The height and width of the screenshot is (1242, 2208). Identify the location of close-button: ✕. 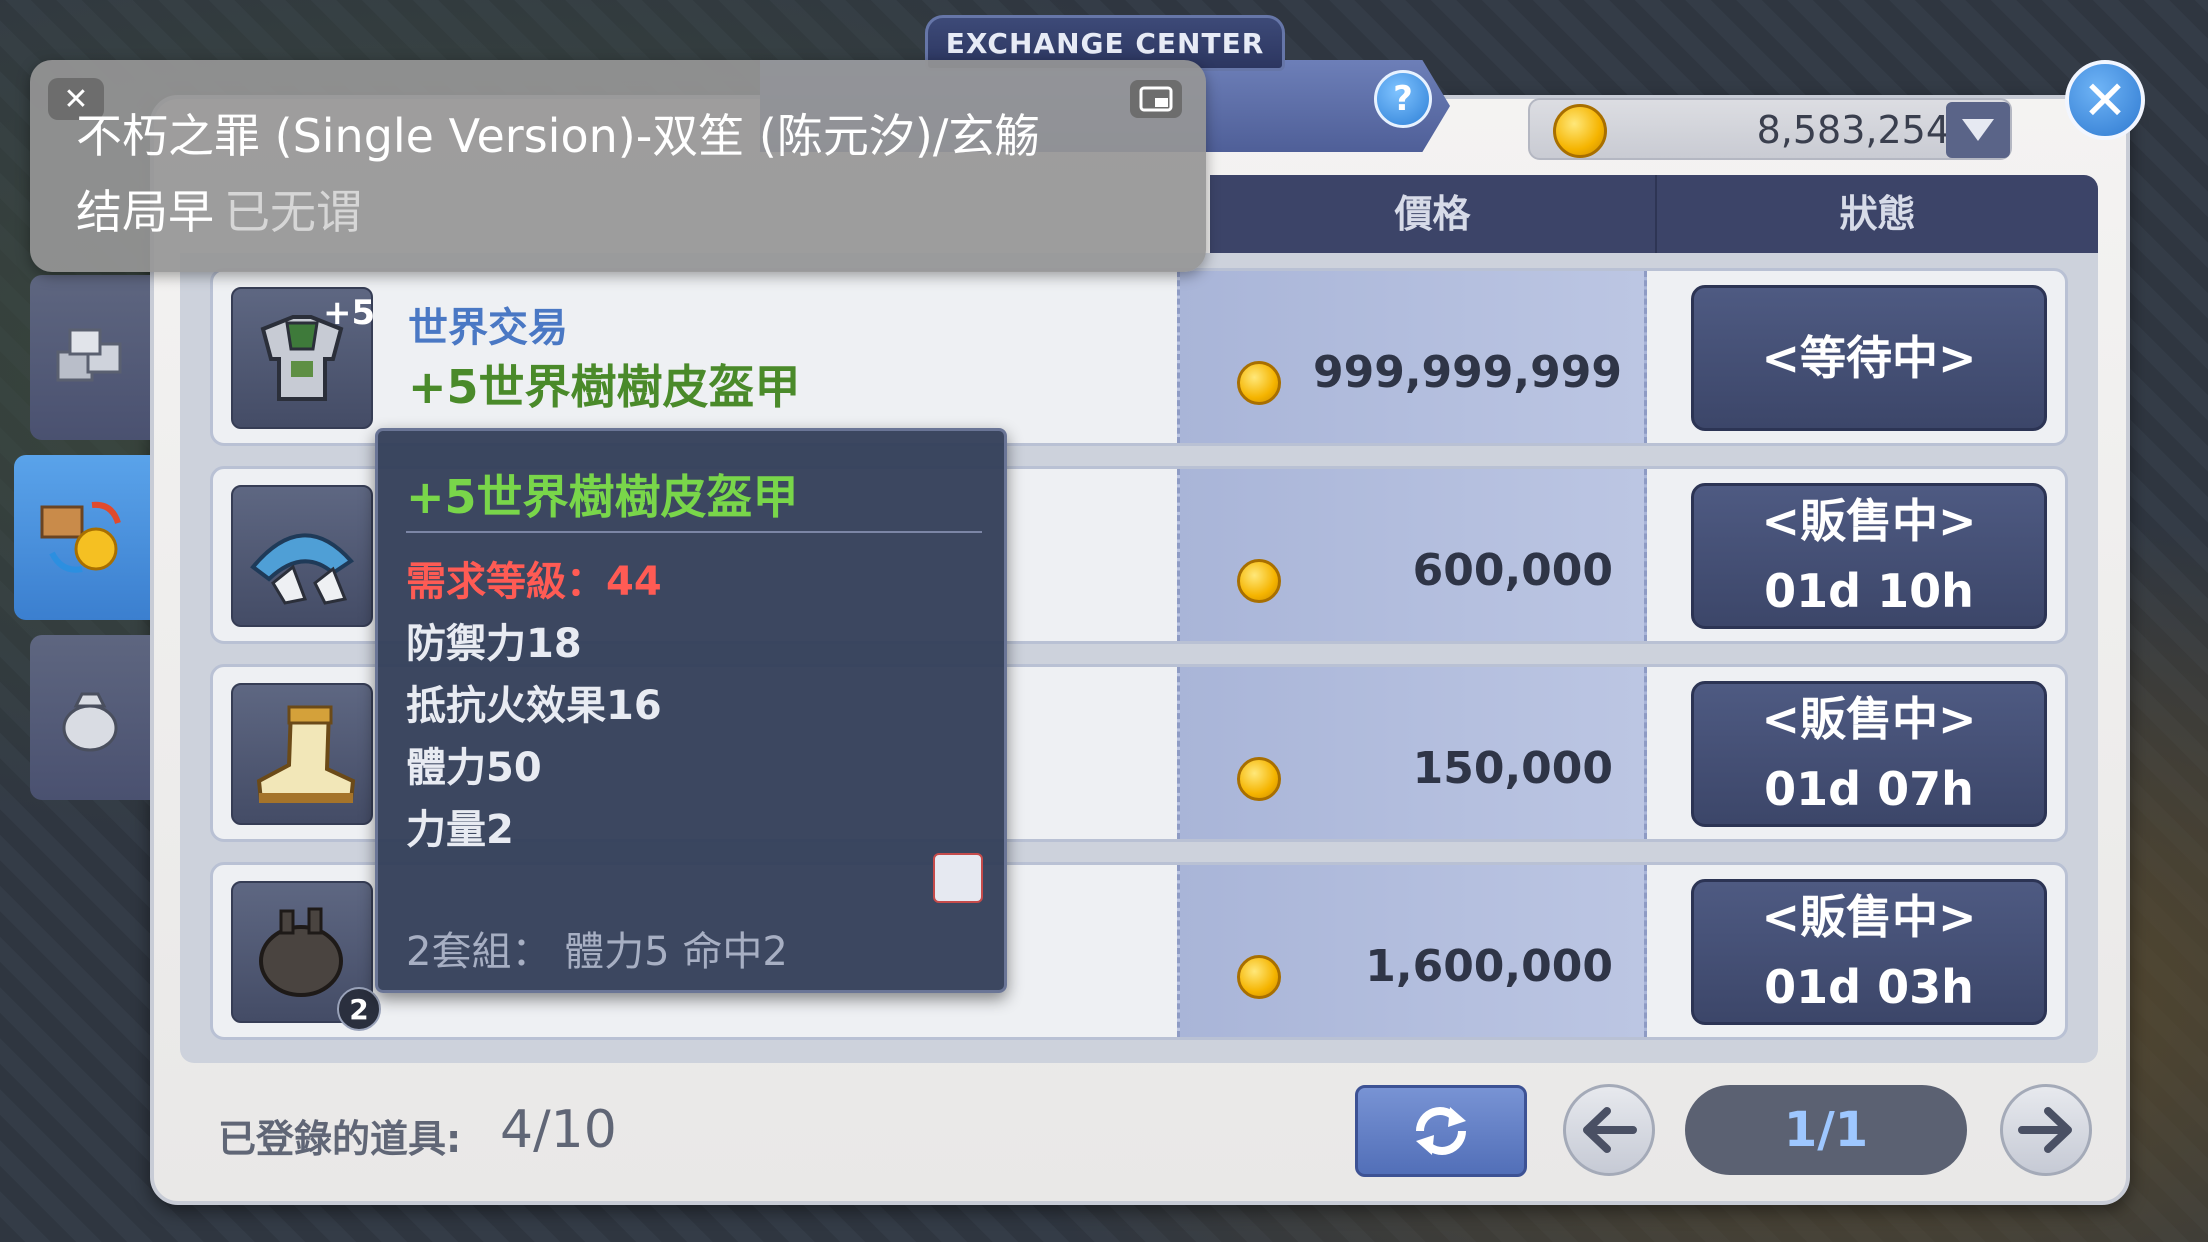
(2105, 100).